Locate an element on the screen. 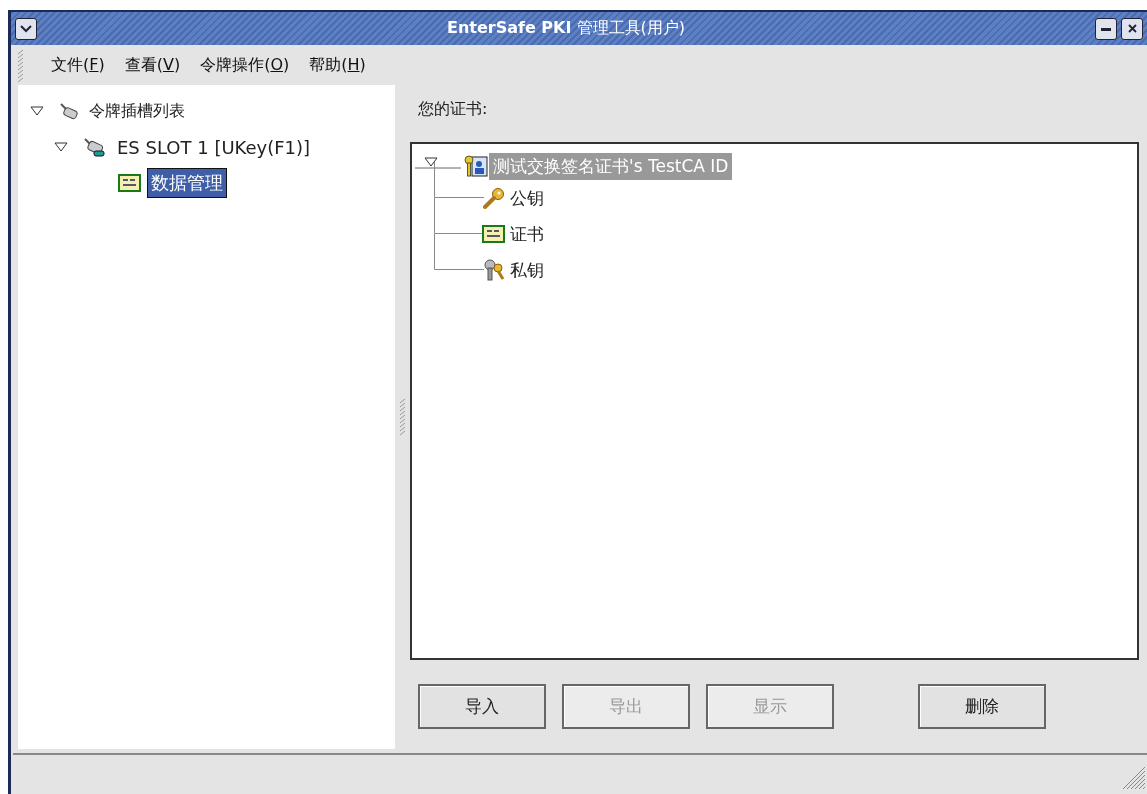 The height and width of the screenshot is (794, 1147). token-reader-icon is located at coordinates (95, 147).